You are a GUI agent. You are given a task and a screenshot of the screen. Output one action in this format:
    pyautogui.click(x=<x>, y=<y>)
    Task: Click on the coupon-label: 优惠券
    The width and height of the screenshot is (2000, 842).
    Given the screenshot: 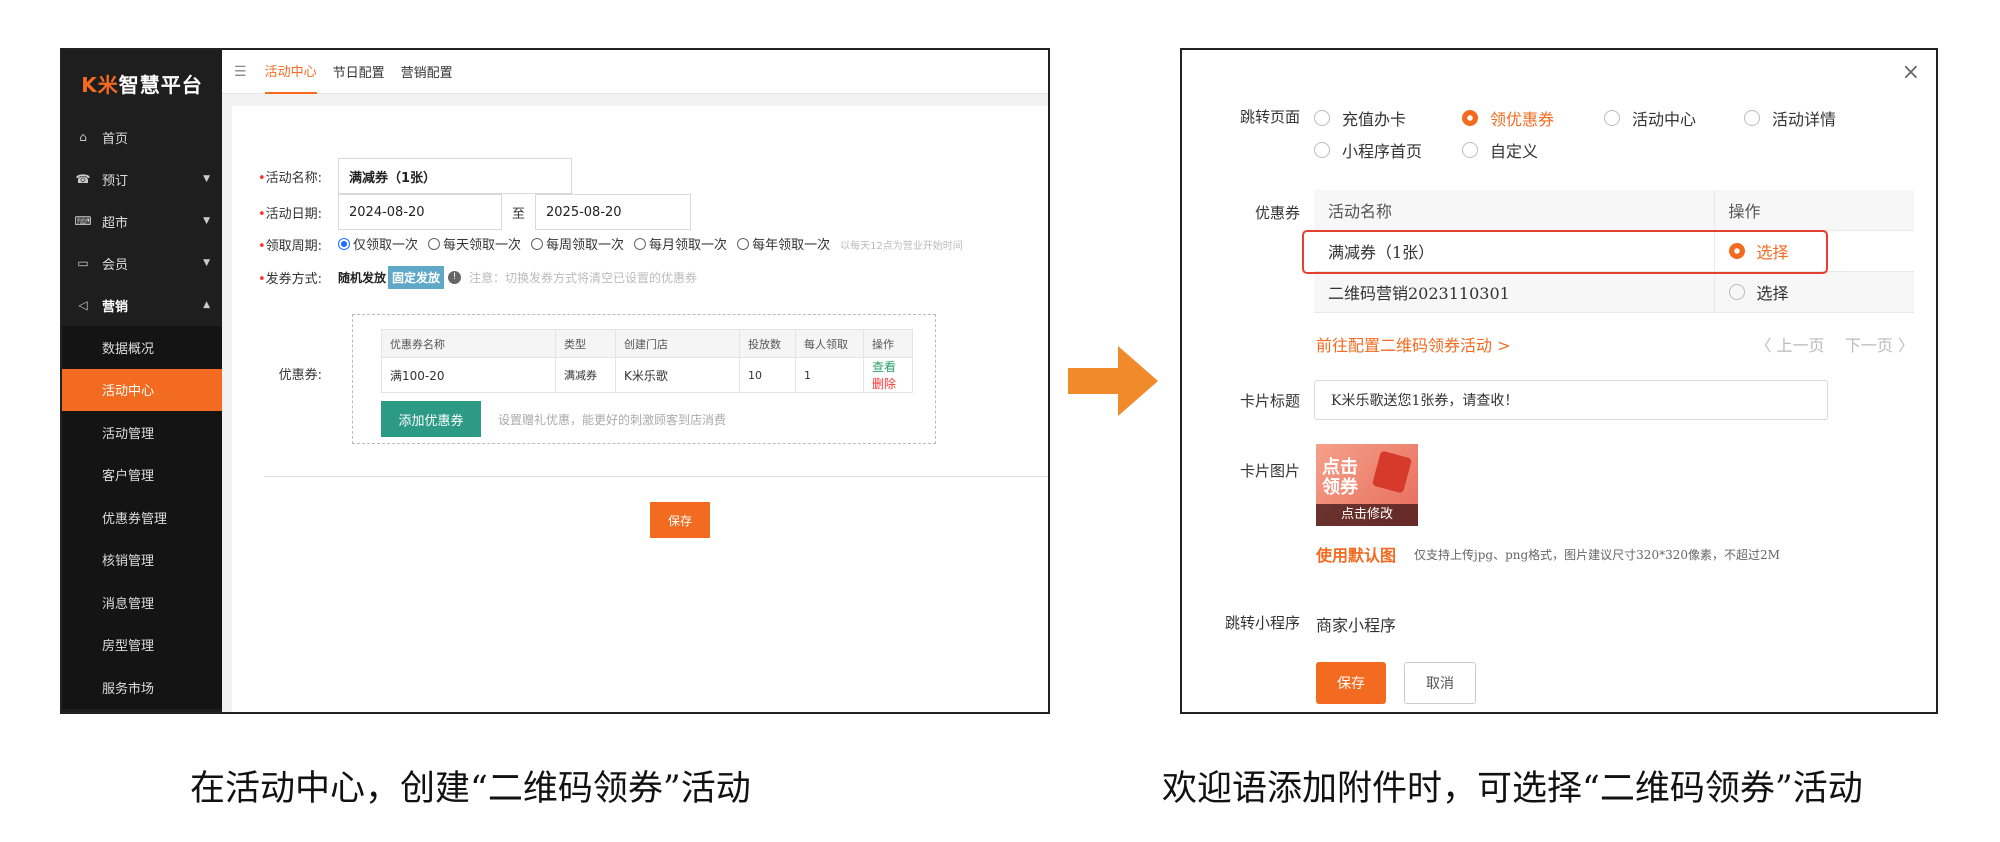 What is the action you would take?
    pyautogui.click(x=1277, y=213)
    